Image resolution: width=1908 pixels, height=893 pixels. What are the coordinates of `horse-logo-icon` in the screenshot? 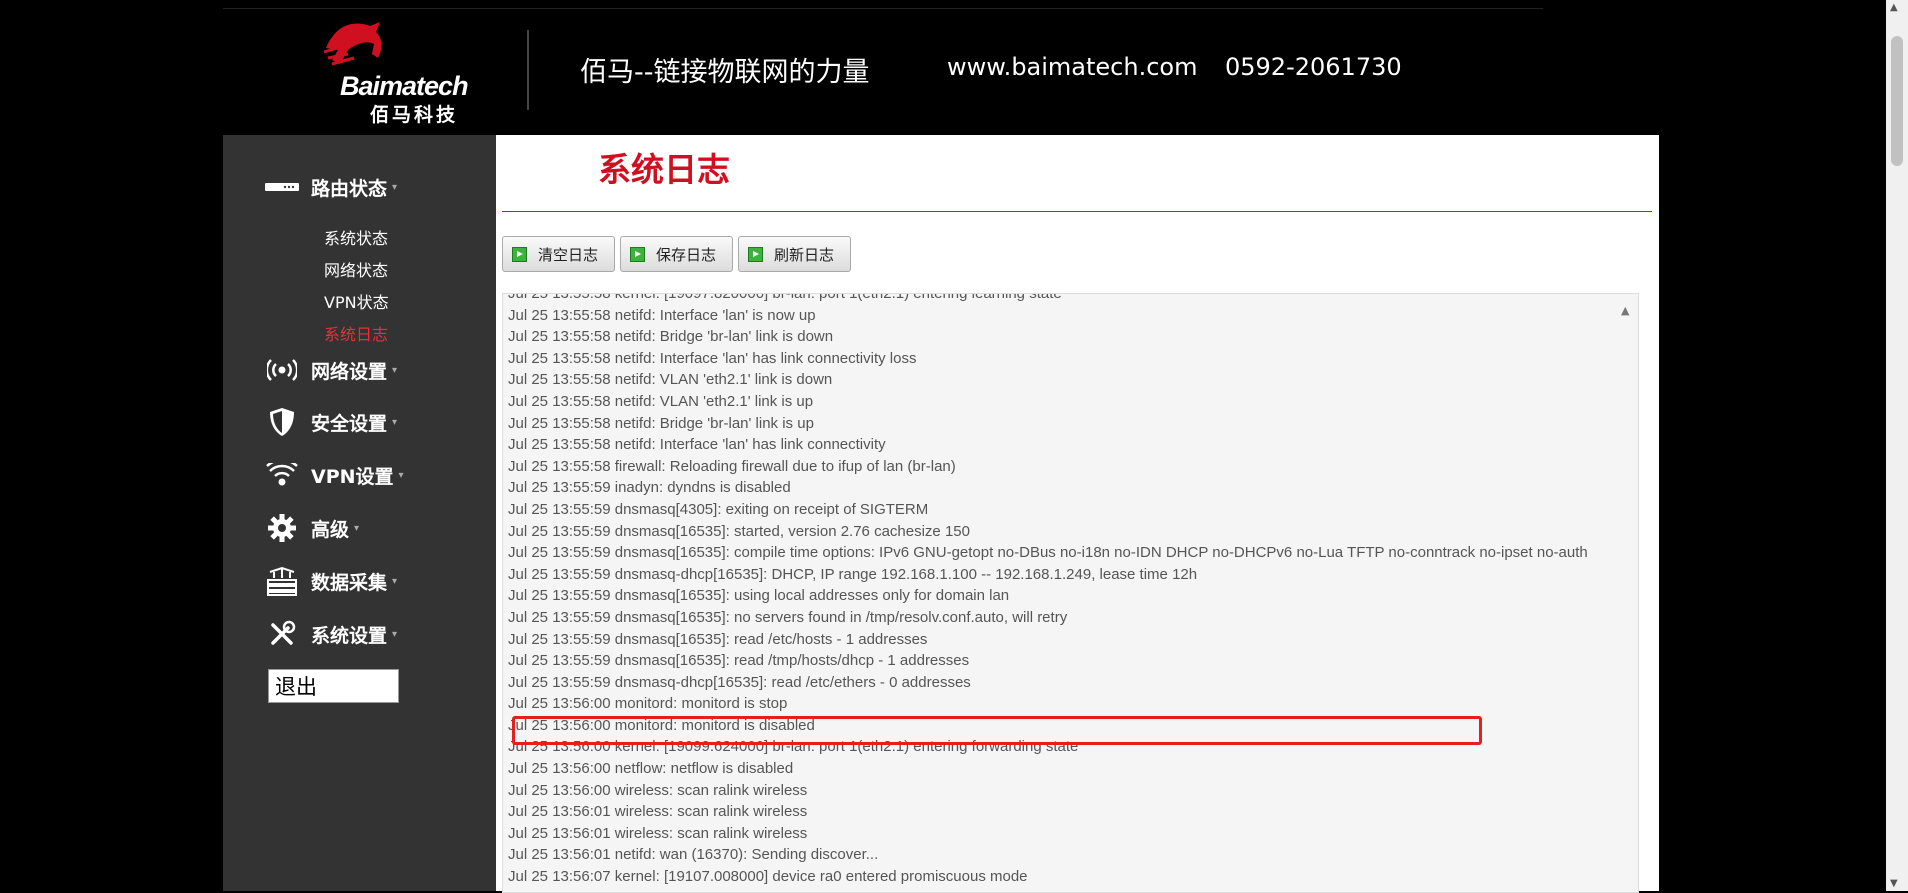 It's located at (352, 44).